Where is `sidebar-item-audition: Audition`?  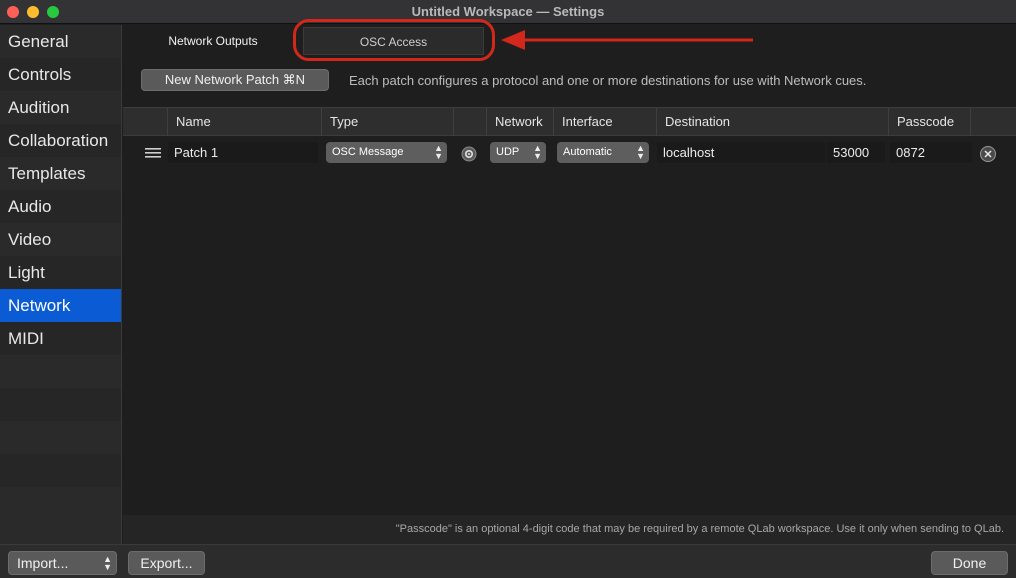 sidebar-item-audition: Audition is located at coordinates (60, 107).